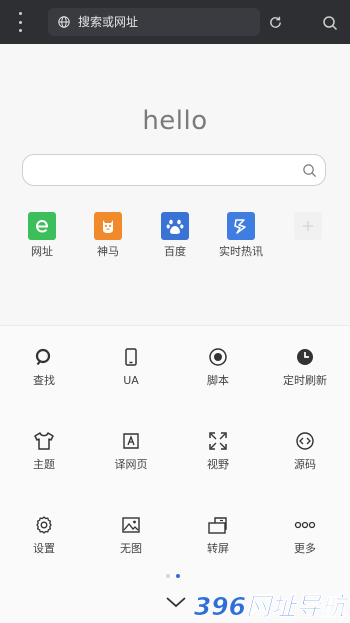  What do you see at coordinates (218, 548) in the screenshot?
I see `tool-label: 转屏` at bounding box center [218, 548].